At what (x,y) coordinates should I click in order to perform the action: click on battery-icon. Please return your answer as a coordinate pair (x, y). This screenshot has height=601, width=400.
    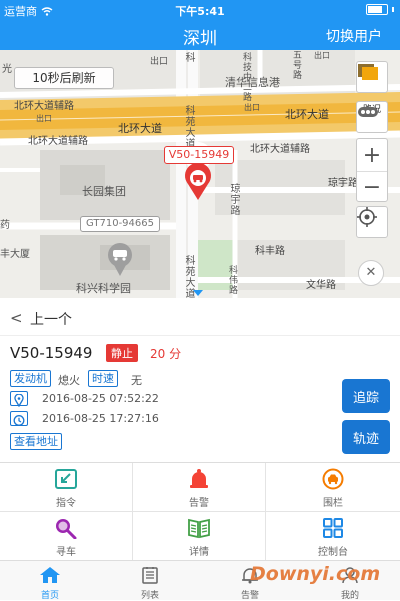
    Looking at the image, I should click on (377, 9).